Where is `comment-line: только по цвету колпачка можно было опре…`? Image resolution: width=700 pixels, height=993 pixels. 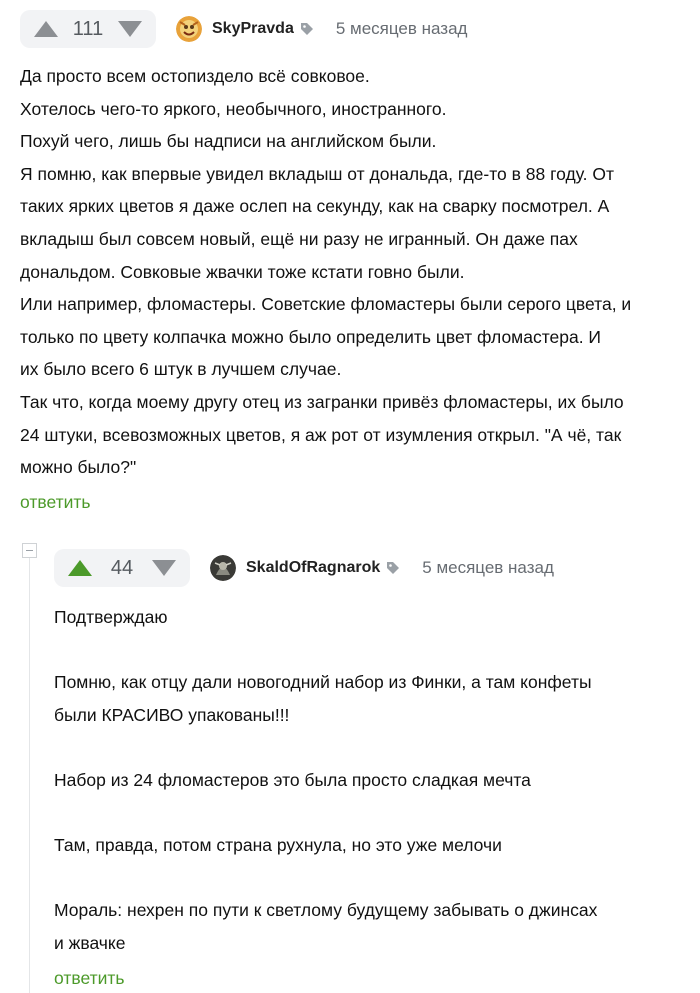
comment-line: только по цвету колпачка можно было опре… is located at coordinates (311, 336).